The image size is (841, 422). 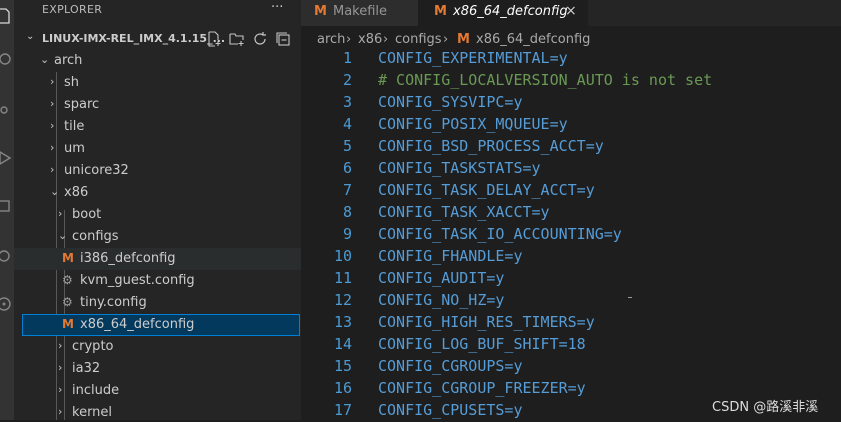 I want to click on tab-label: x86_64_defconfig, so click(x=510, y=11).